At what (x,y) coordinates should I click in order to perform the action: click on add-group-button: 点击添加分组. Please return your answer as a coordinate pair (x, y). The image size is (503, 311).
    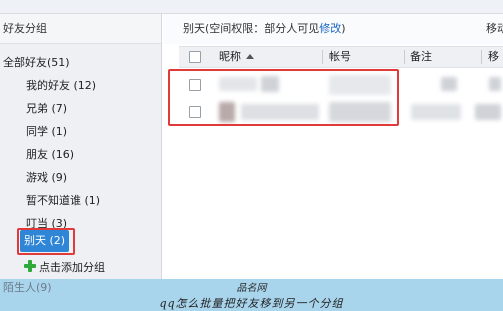
    Looking at the image, I should click on (64, 268).